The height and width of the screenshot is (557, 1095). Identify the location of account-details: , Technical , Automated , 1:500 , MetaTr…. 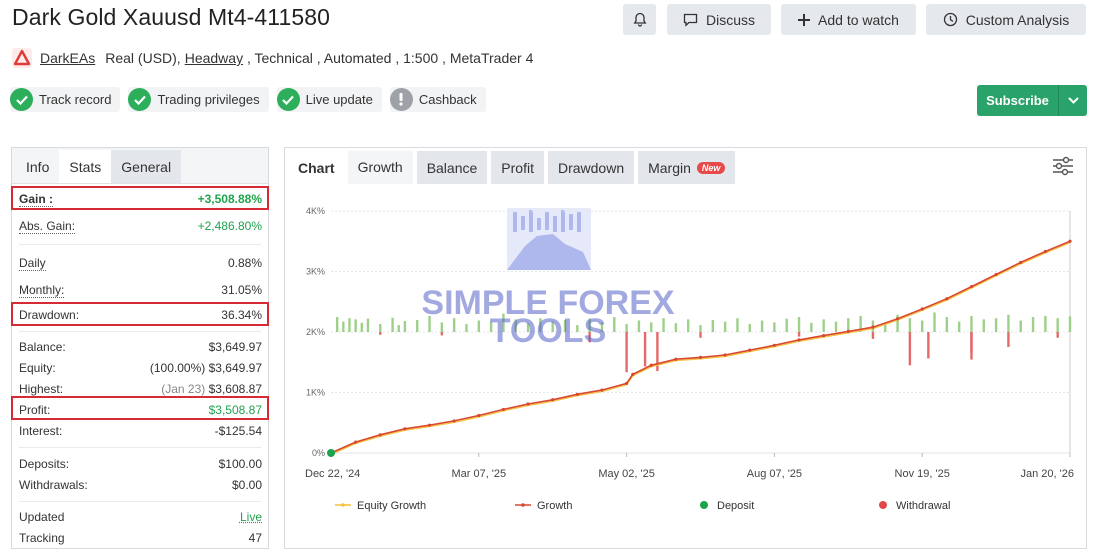
(388, 58).